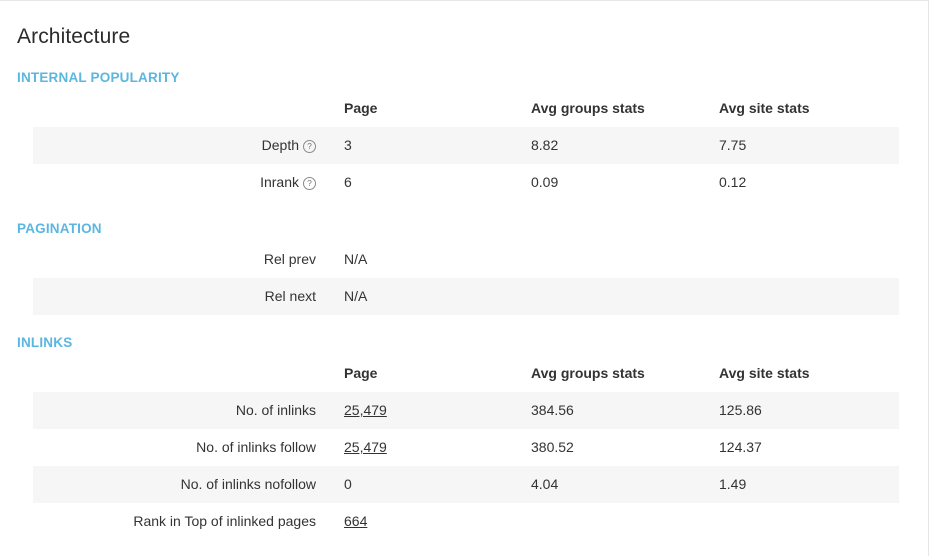 This screenshot has width=931, height=556. I want to click on panel-title: Architecture, so click(74, 36).